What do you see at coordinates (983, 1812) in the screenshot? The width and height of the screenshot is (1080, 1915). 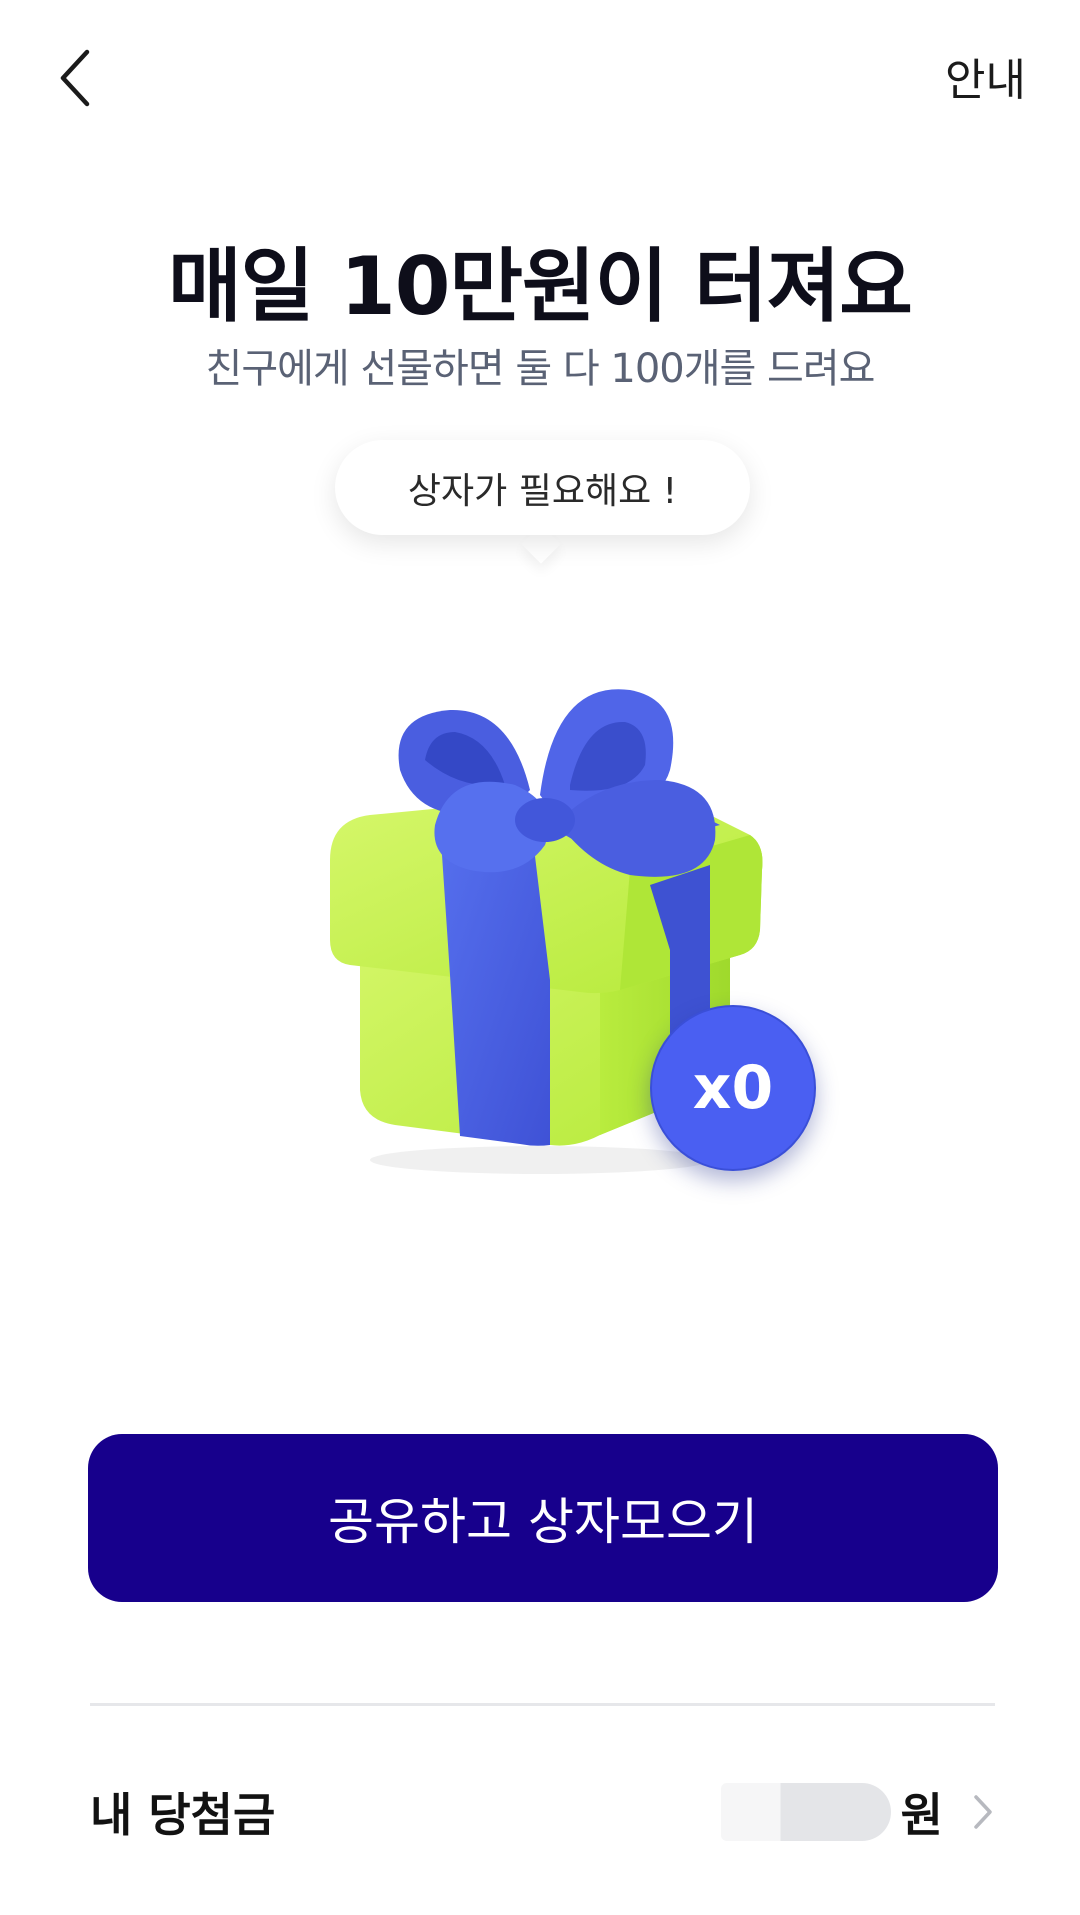 I see `chevron-right-icon` at bounding box center [983, 1812].